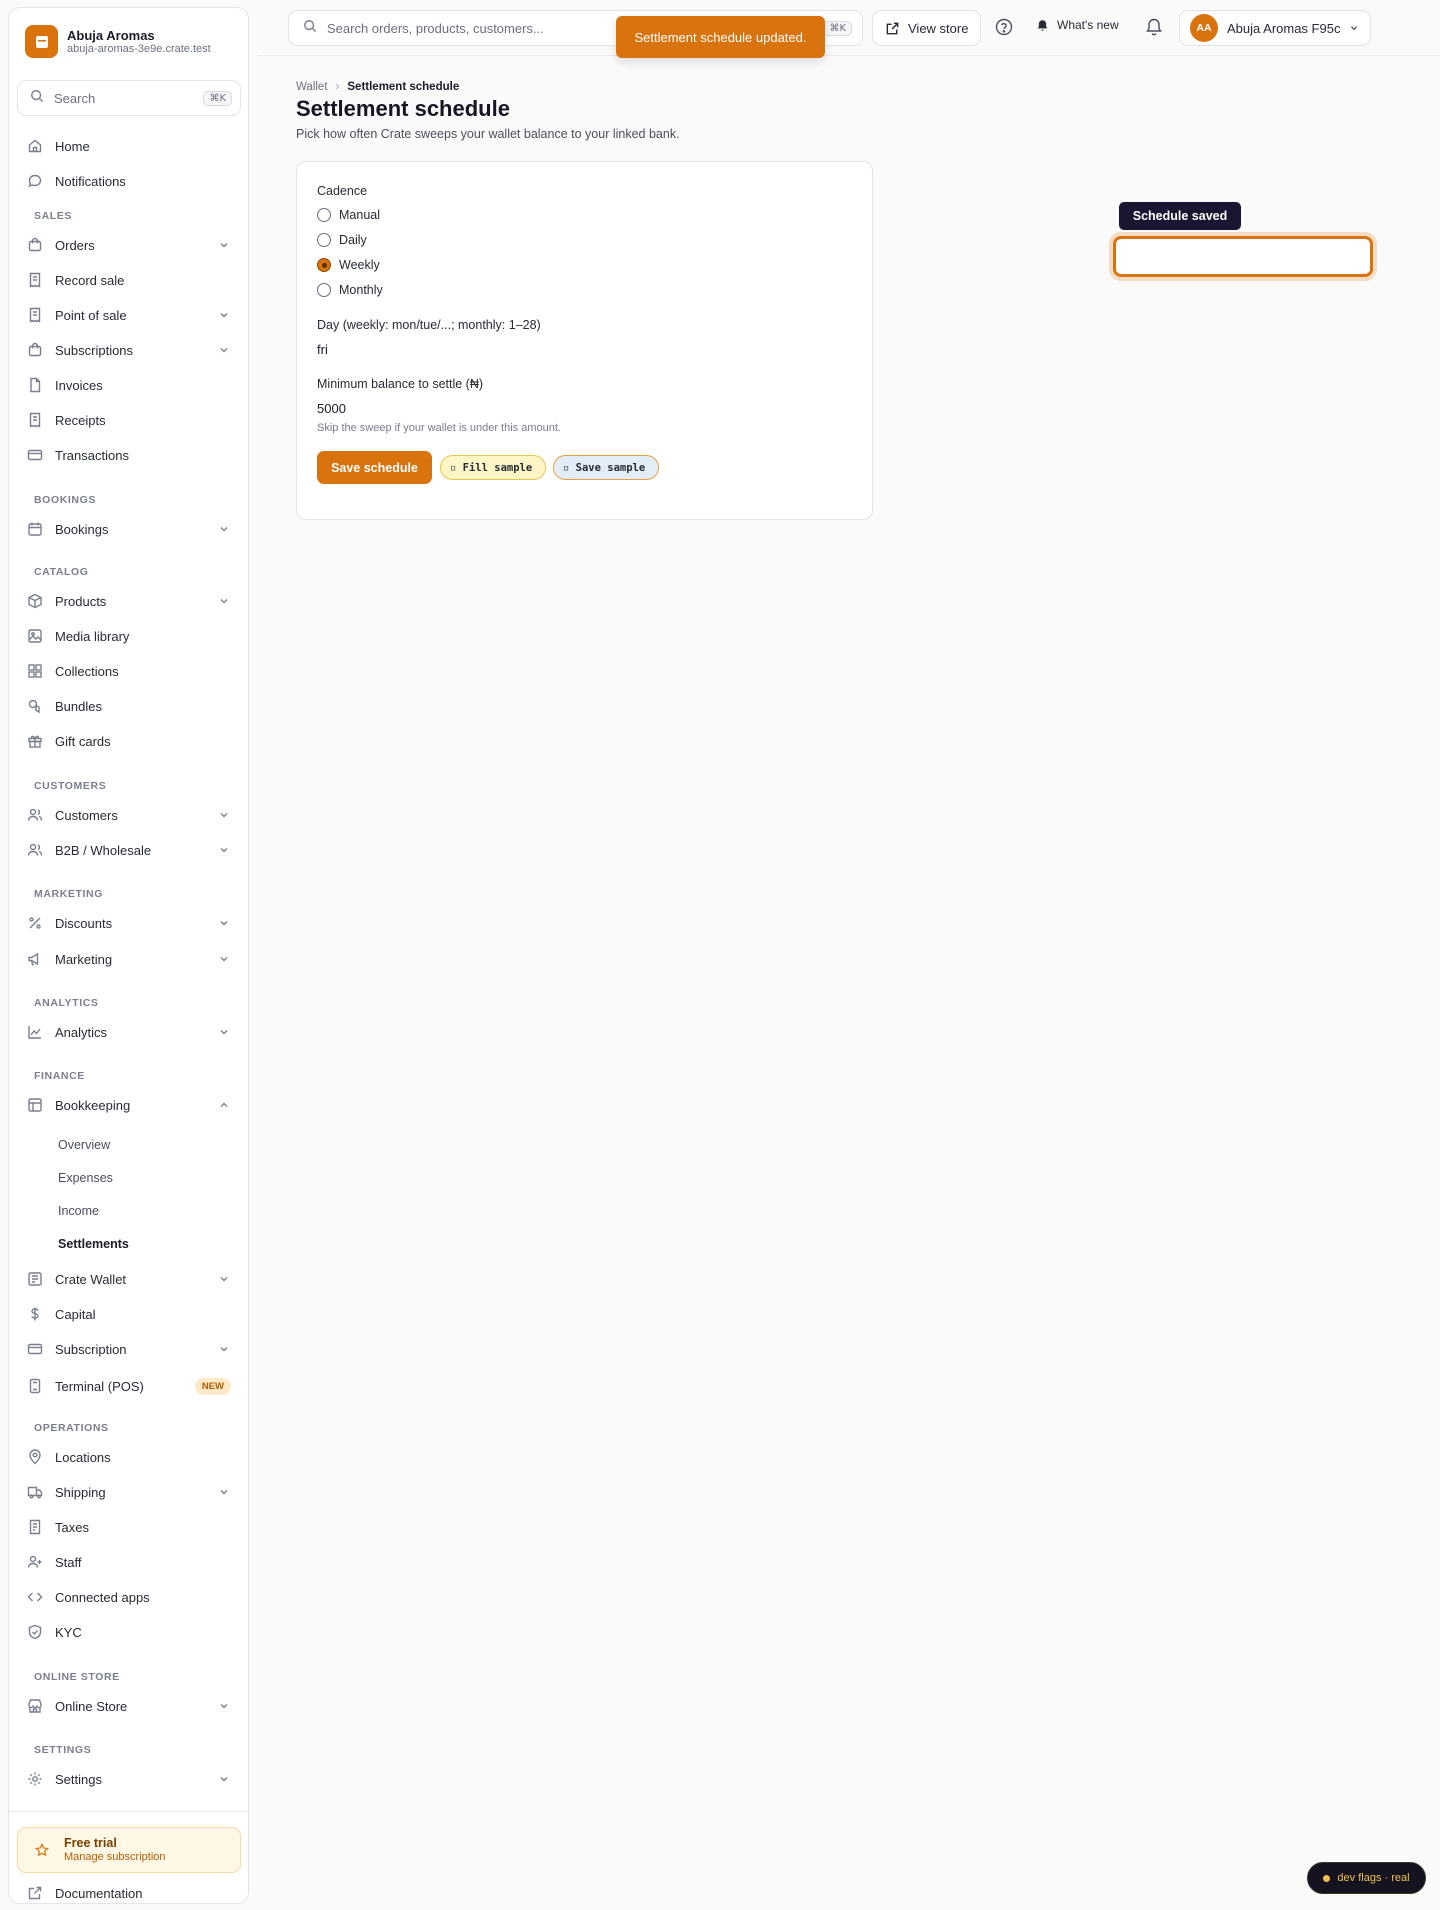 The image size is (1440, 1910). What do you see at coordinates (129, 181) in the screenshot?
I see `sidebar-item-notifications: Notifications` at bounding box center [129, 181].